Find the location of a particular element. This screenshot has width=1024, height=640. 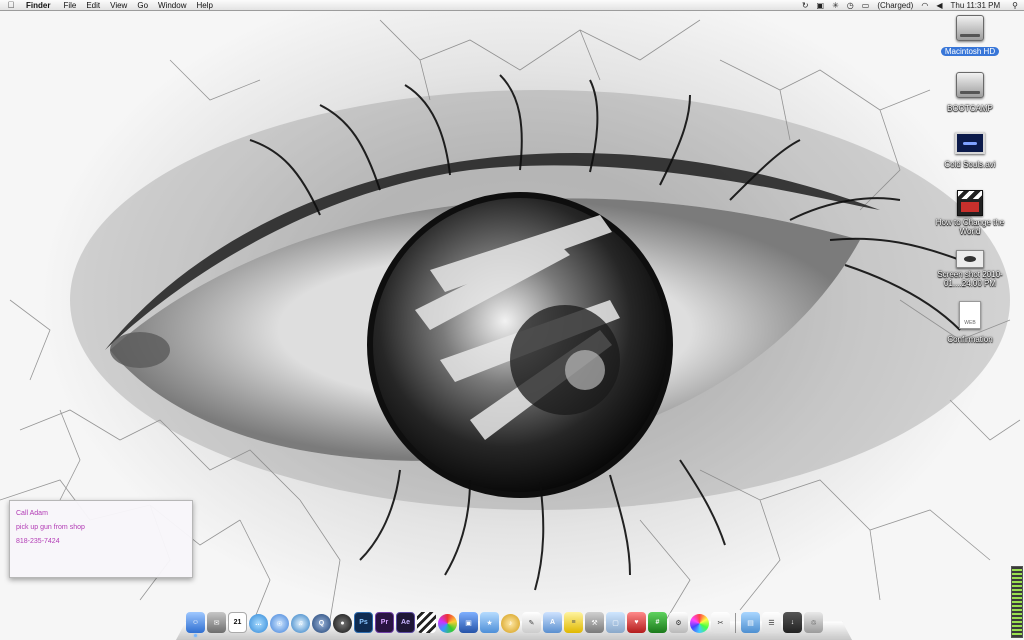

dock-separator is located at coordinates (735, 623).